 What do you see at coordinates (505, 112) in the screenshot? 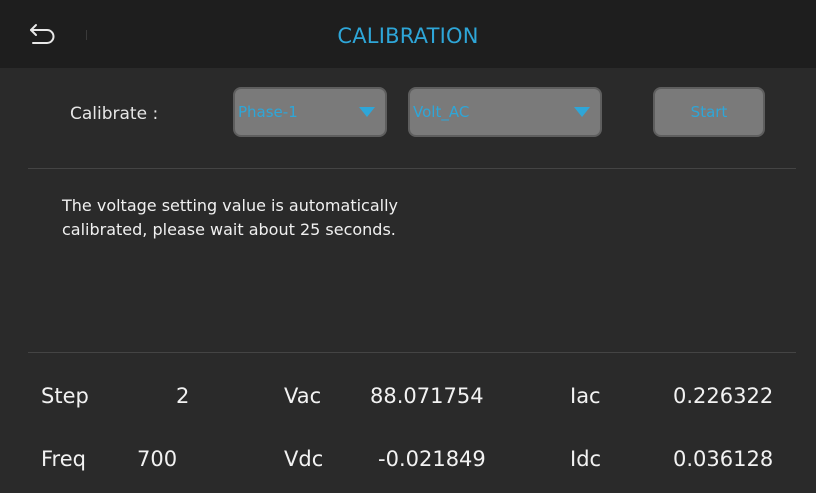
I see `mode-dropdown: Volt_AC` at bounding box center [505, 112].